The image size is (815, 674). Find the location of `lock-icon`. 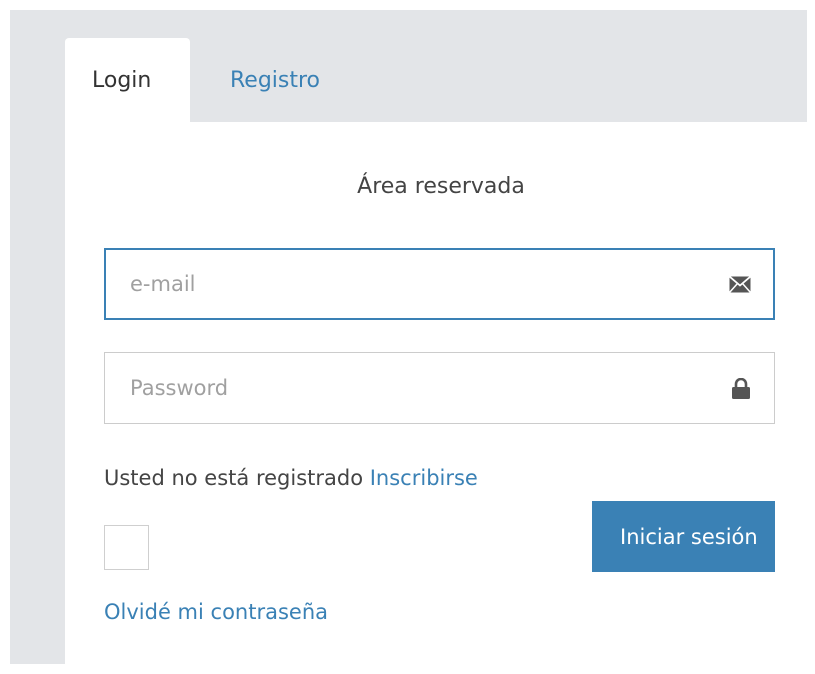

lock-icon is located at coordinates (741, 388).